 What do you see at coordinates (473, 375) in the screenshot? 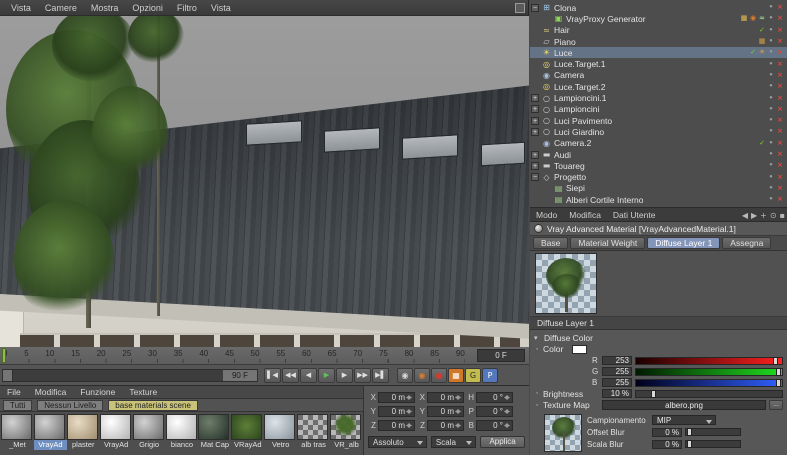
I see `goal-icon: G` at bounding box center [473, 375].